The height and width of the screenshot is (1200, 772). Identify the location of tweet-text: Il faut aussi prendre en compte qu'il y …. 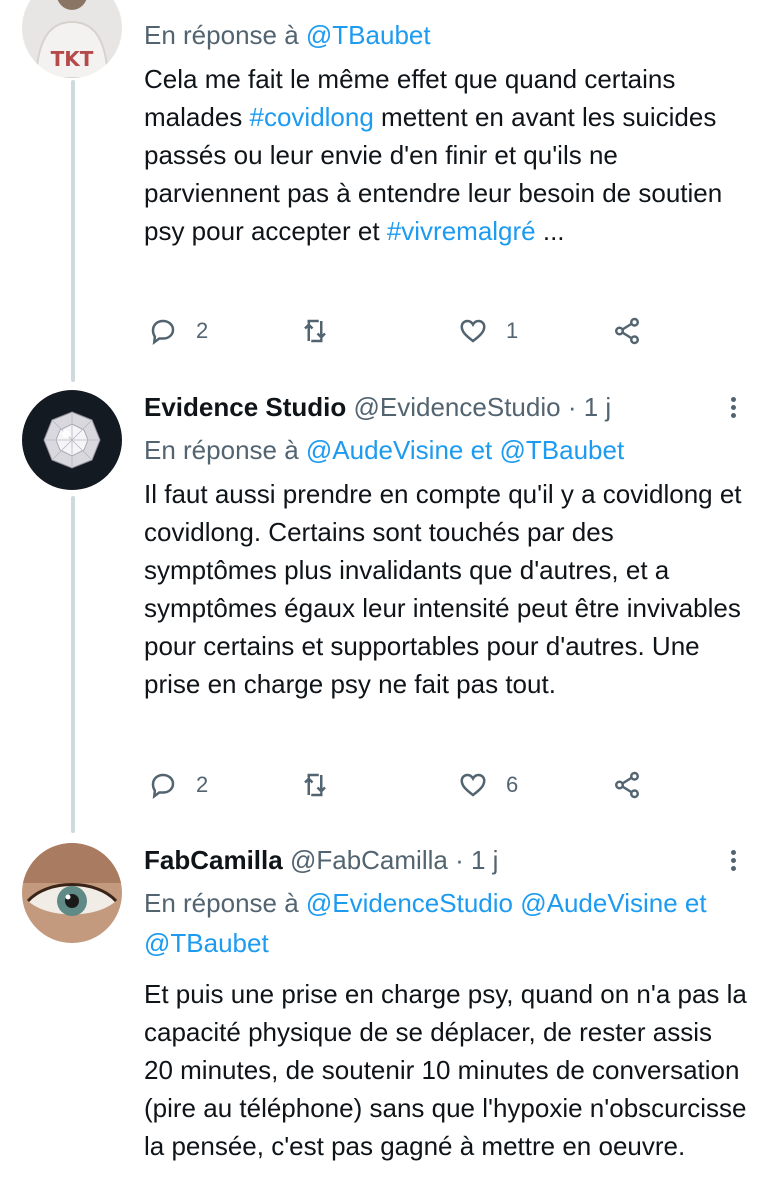
(443, 589).